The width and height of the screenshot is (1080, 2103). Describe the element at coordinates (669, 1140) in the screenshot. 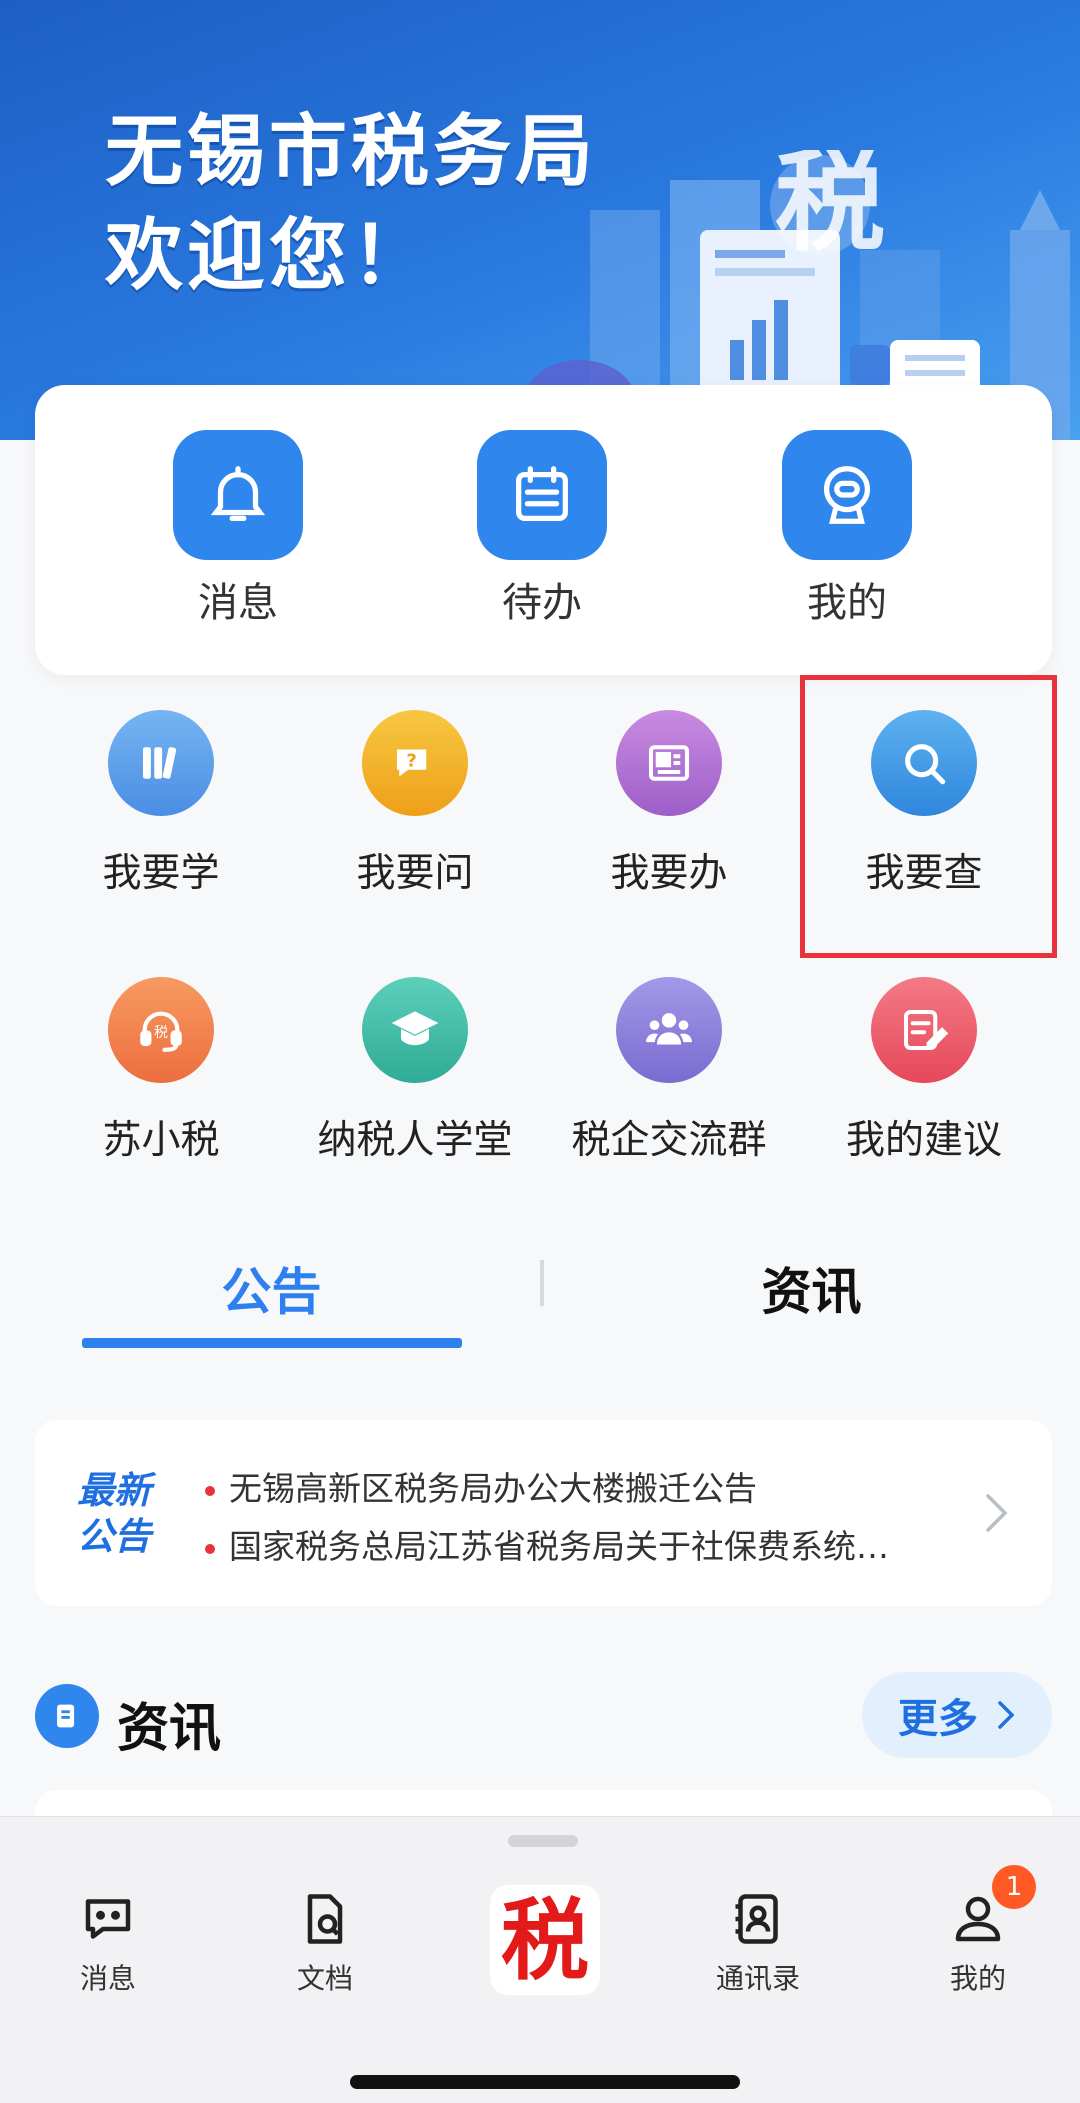

I see `grid-label: 税企交流群` at that location.